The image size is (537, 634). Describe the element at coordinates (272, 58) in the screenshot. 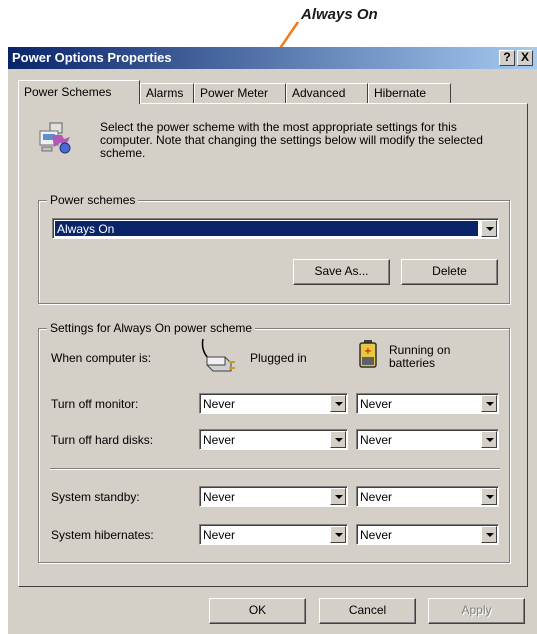

I see `title-bar: Power Options Properties ? X` at that location.